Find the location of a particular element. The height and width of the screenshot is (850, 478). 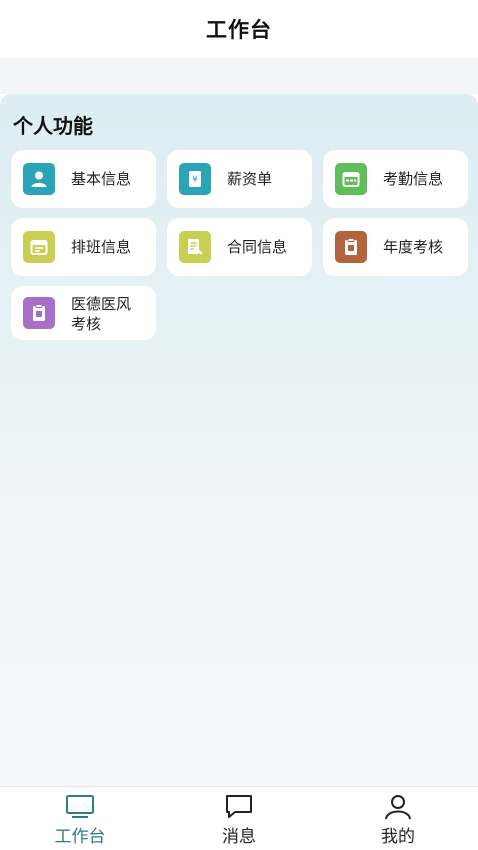

card-label-line2: 考核 is located at coordinates (86, 324).